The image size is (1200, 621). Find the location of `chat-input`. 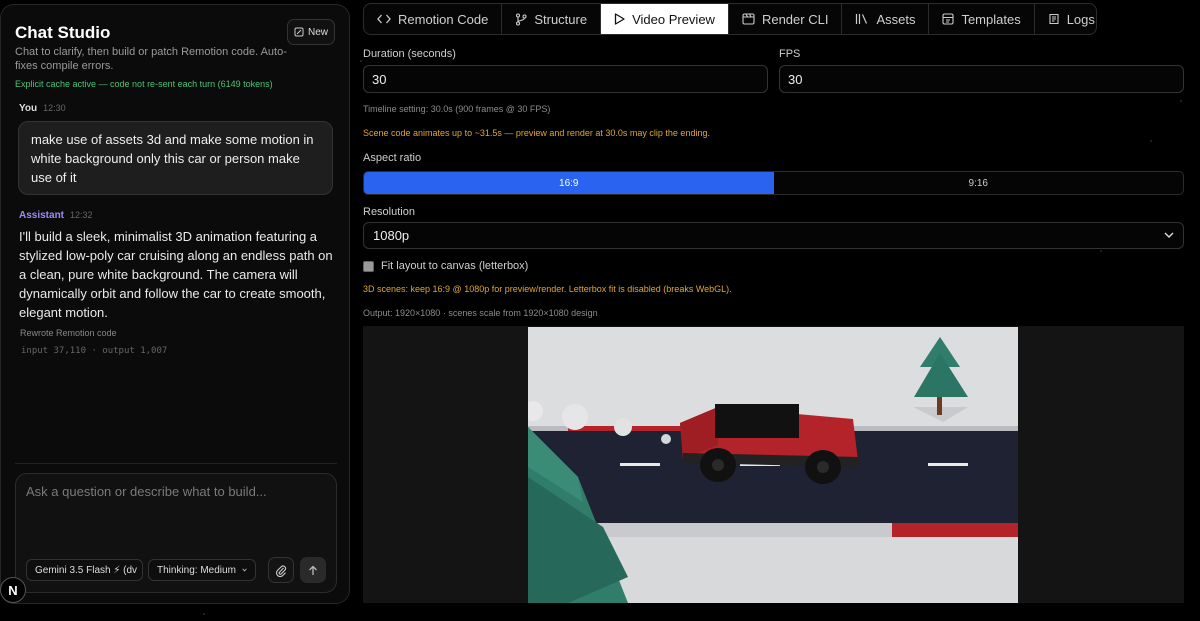

chat-input is located at coordinates (176, 491).